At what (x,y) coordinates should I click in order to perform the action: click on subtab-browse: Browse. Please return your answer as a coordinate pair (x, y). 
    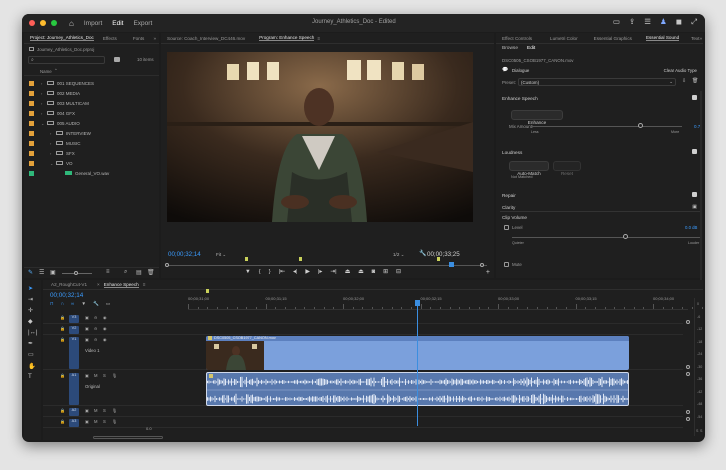
    Looking at the image, I should click on (510, 48).